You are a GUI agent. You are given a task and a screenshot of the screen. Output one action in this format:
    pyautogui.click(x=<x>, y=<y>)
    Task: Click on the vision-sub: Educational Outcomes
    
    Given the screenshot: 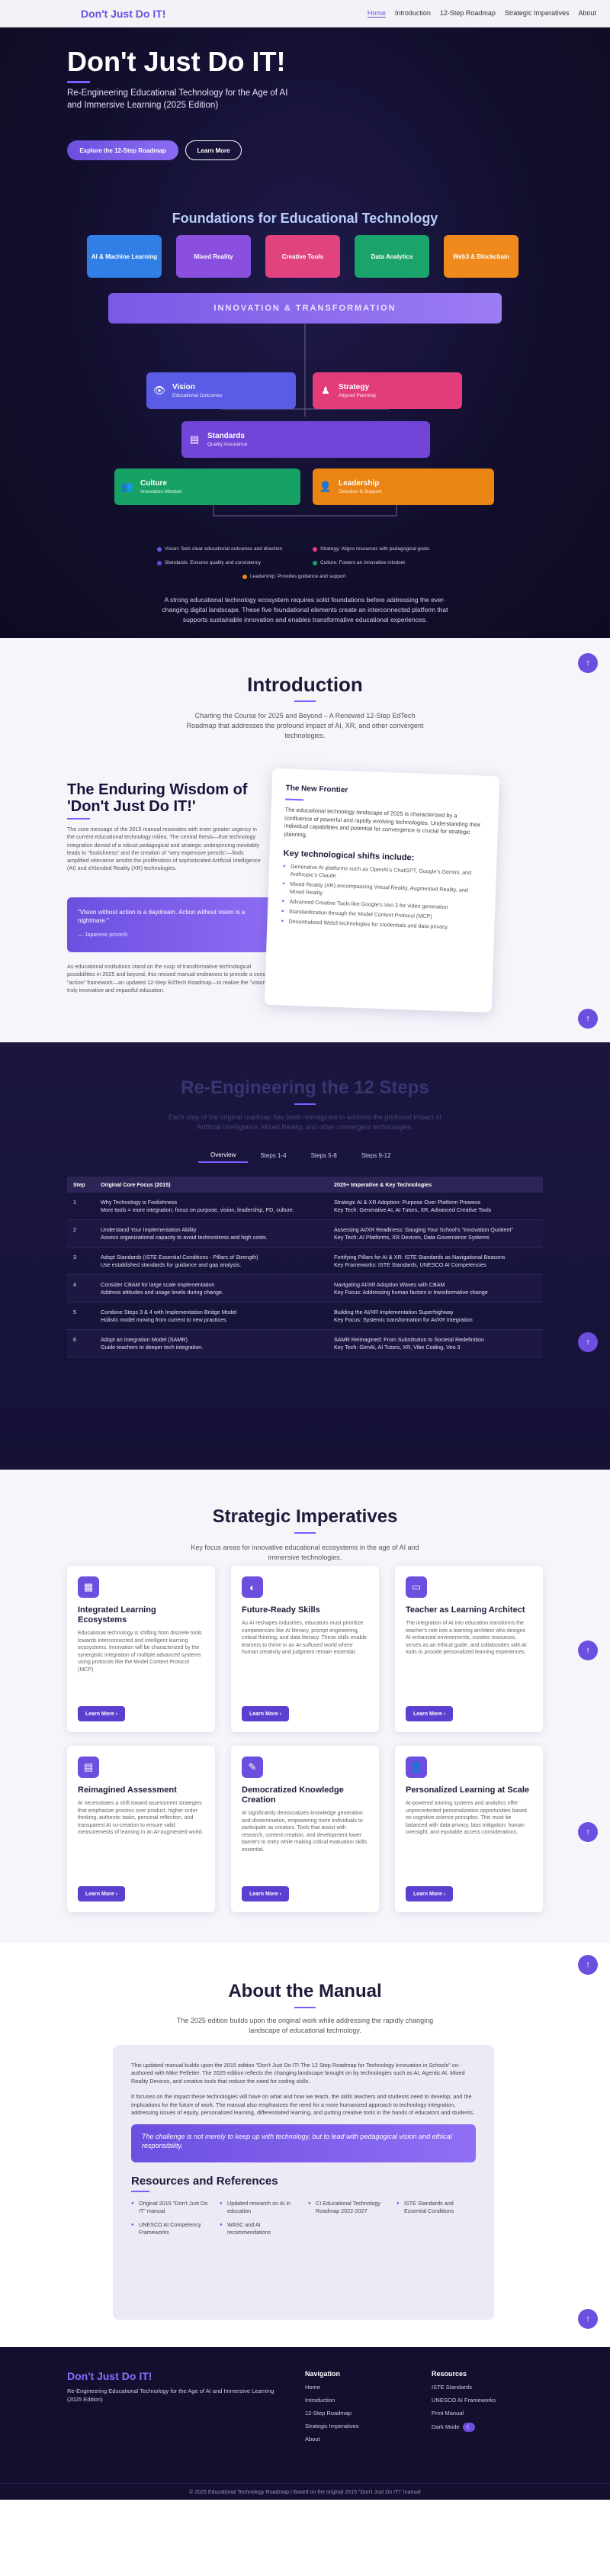 What is the action you would take?
    pyautogui.click(x=197, y=395)
    